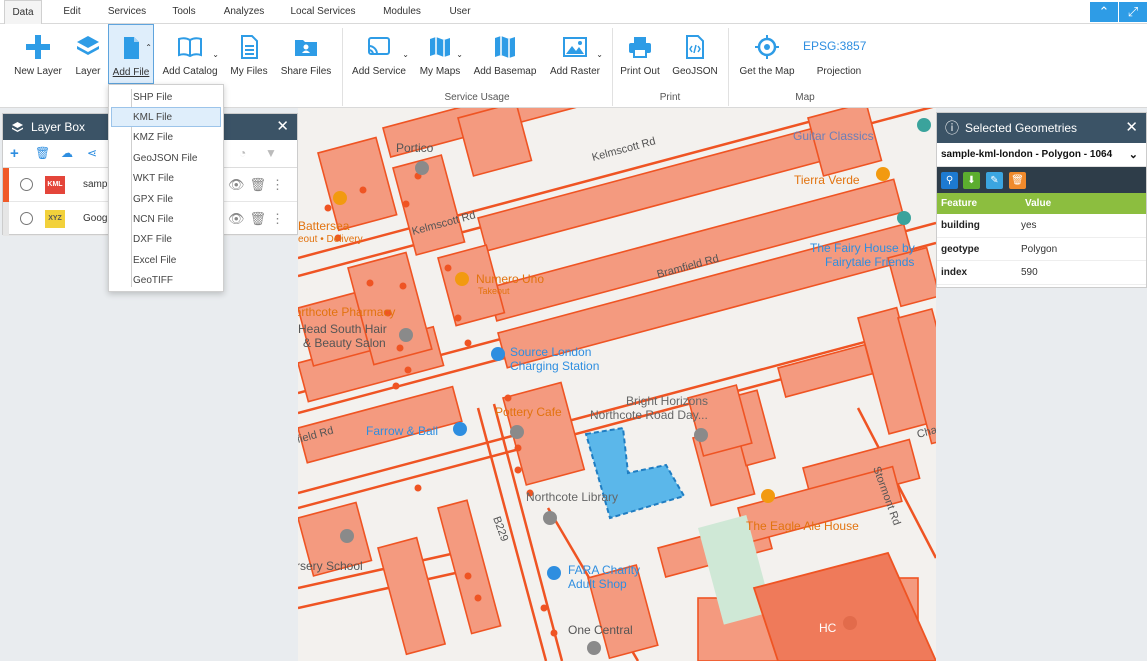 Image resolution: width=1147 pixels, height=661 pixels. What do you see at coordinates (844, 606) in the screenshot?
I see `highlight-buildings` at bounding box center [844, 606].